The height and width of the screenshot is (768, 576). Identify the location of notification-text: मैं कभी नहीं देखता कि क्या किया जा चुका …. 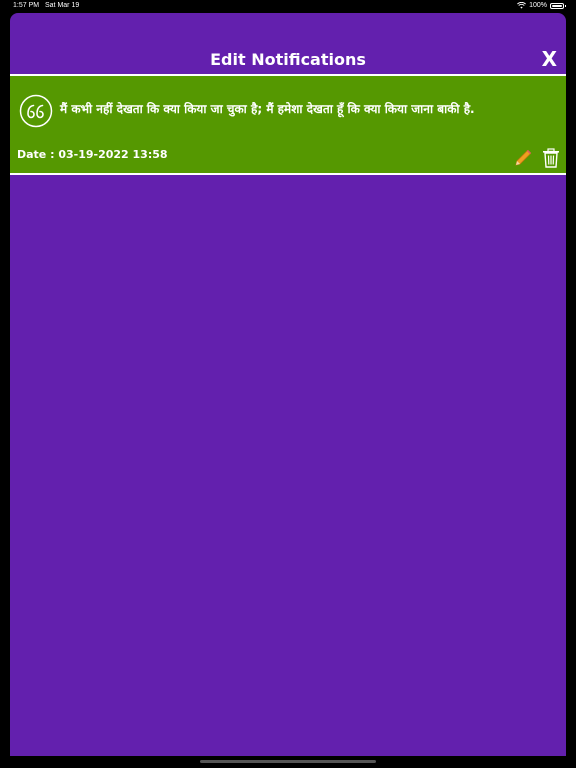
(267, 109).